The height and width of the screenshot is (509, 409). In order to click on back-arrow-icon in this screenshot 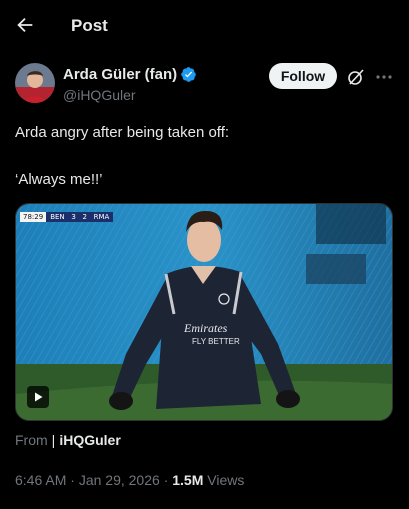, I will do `click(25, 25)`.